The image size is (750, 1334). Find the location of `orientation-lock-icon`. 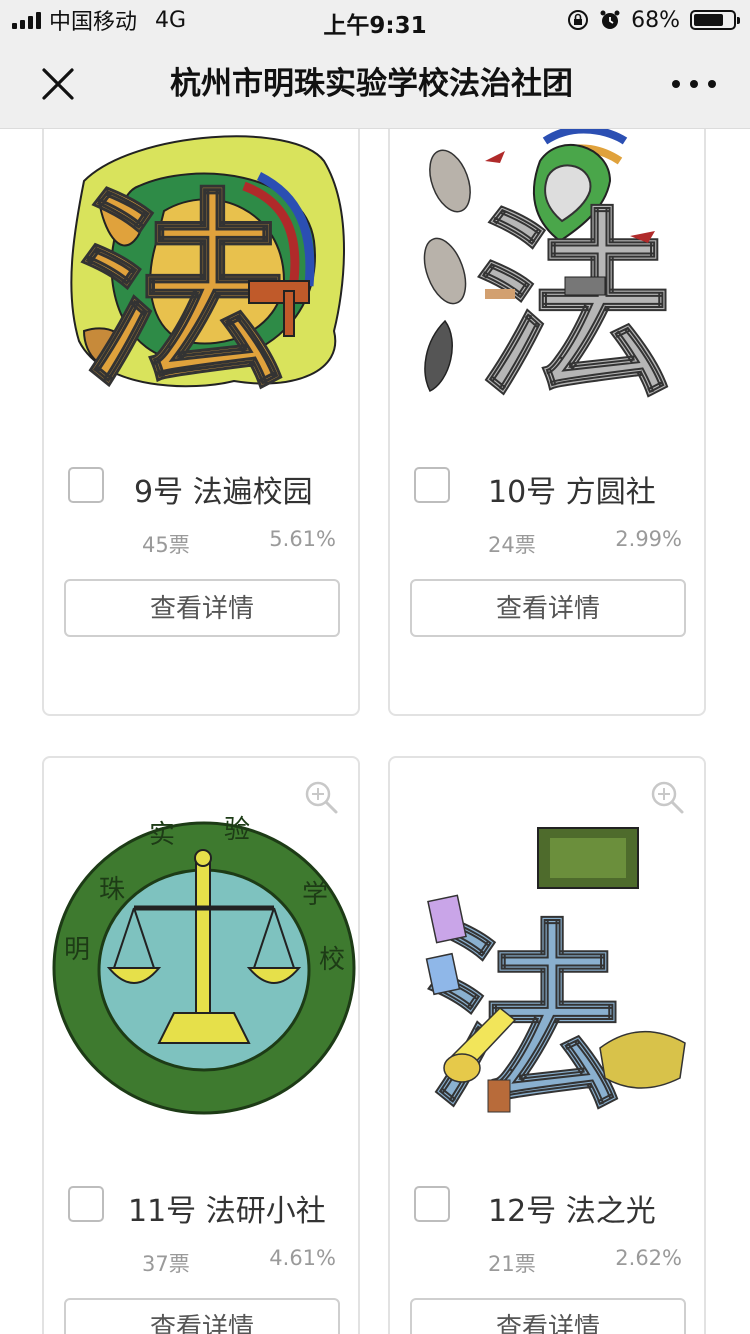

orientation-lock-icon is located at coordinates (578, 20).